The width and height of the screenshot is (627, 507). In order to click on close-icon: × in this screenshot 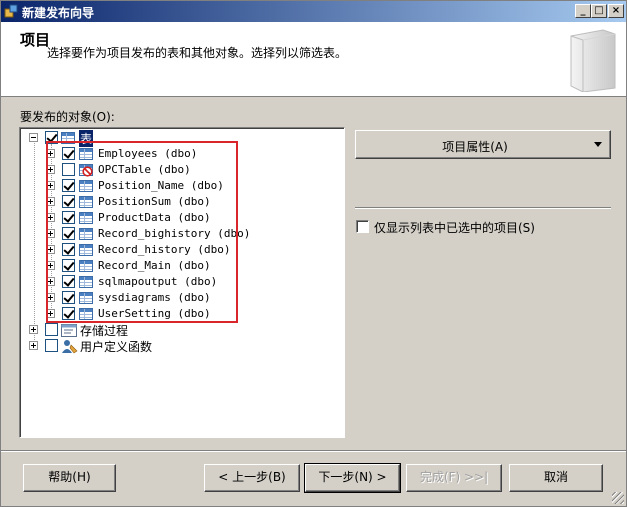, I will do `click(616, 10)`.